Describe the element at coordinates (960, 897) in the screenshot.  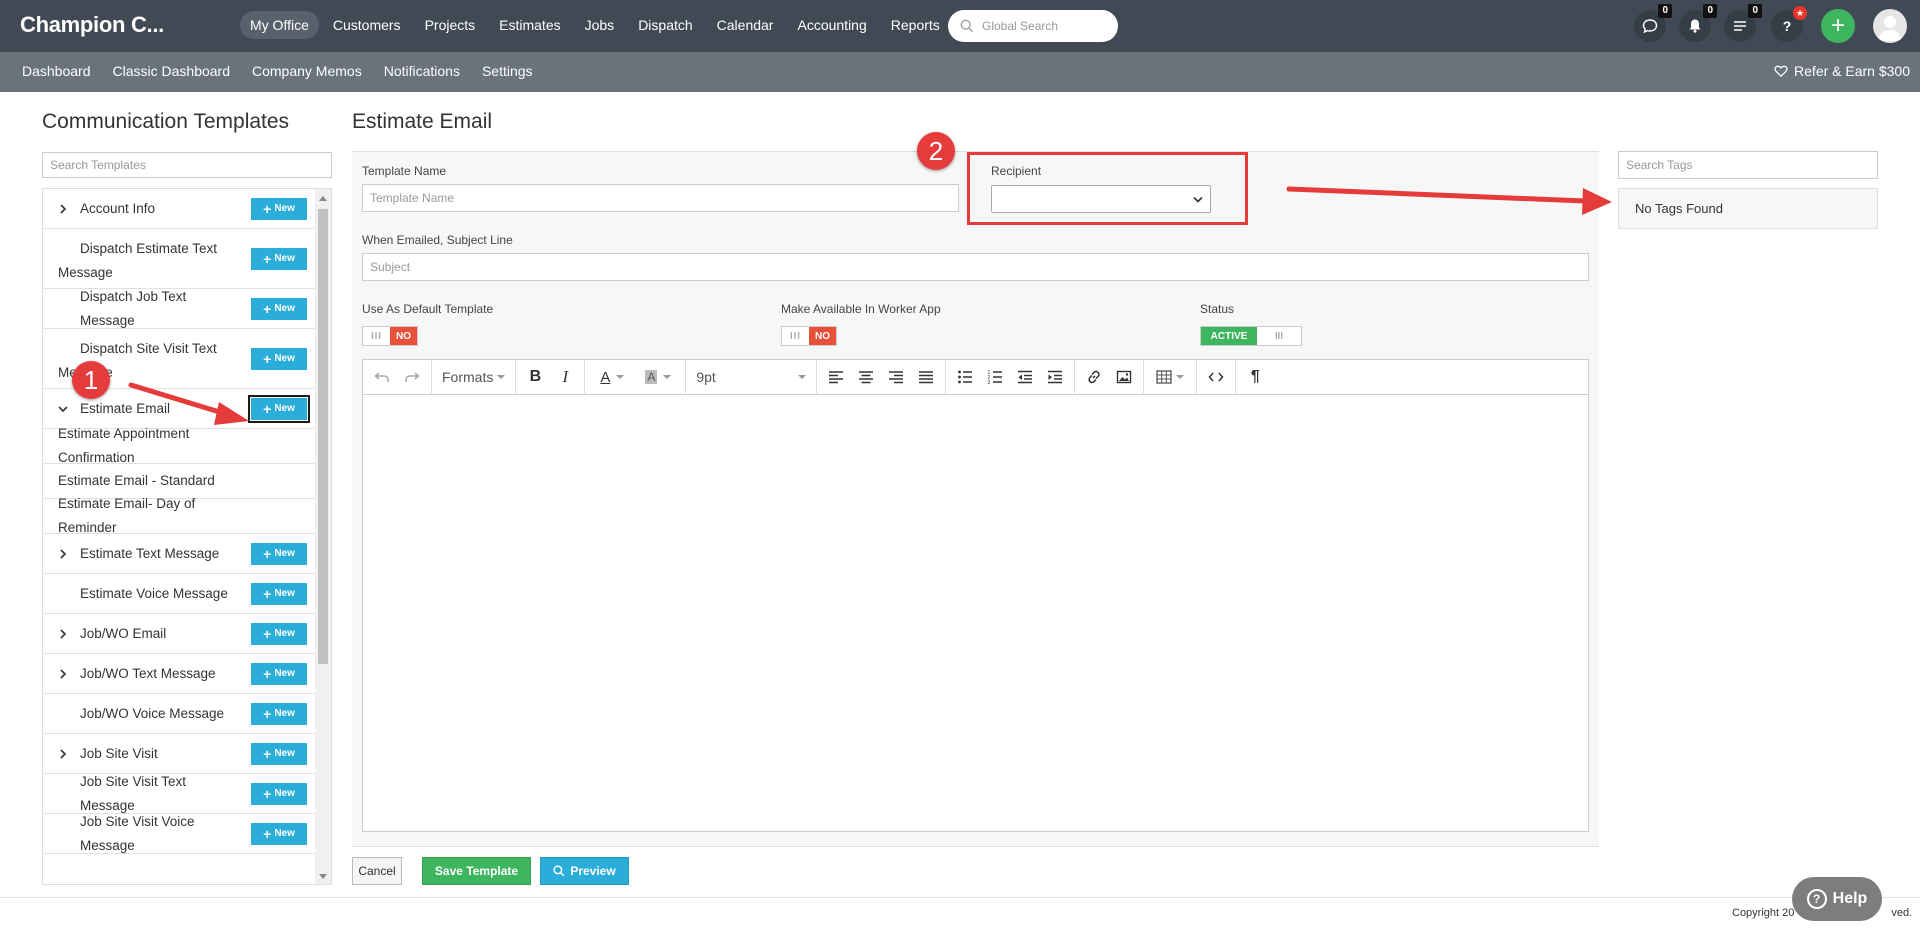
I see `footer-divider` at that location.